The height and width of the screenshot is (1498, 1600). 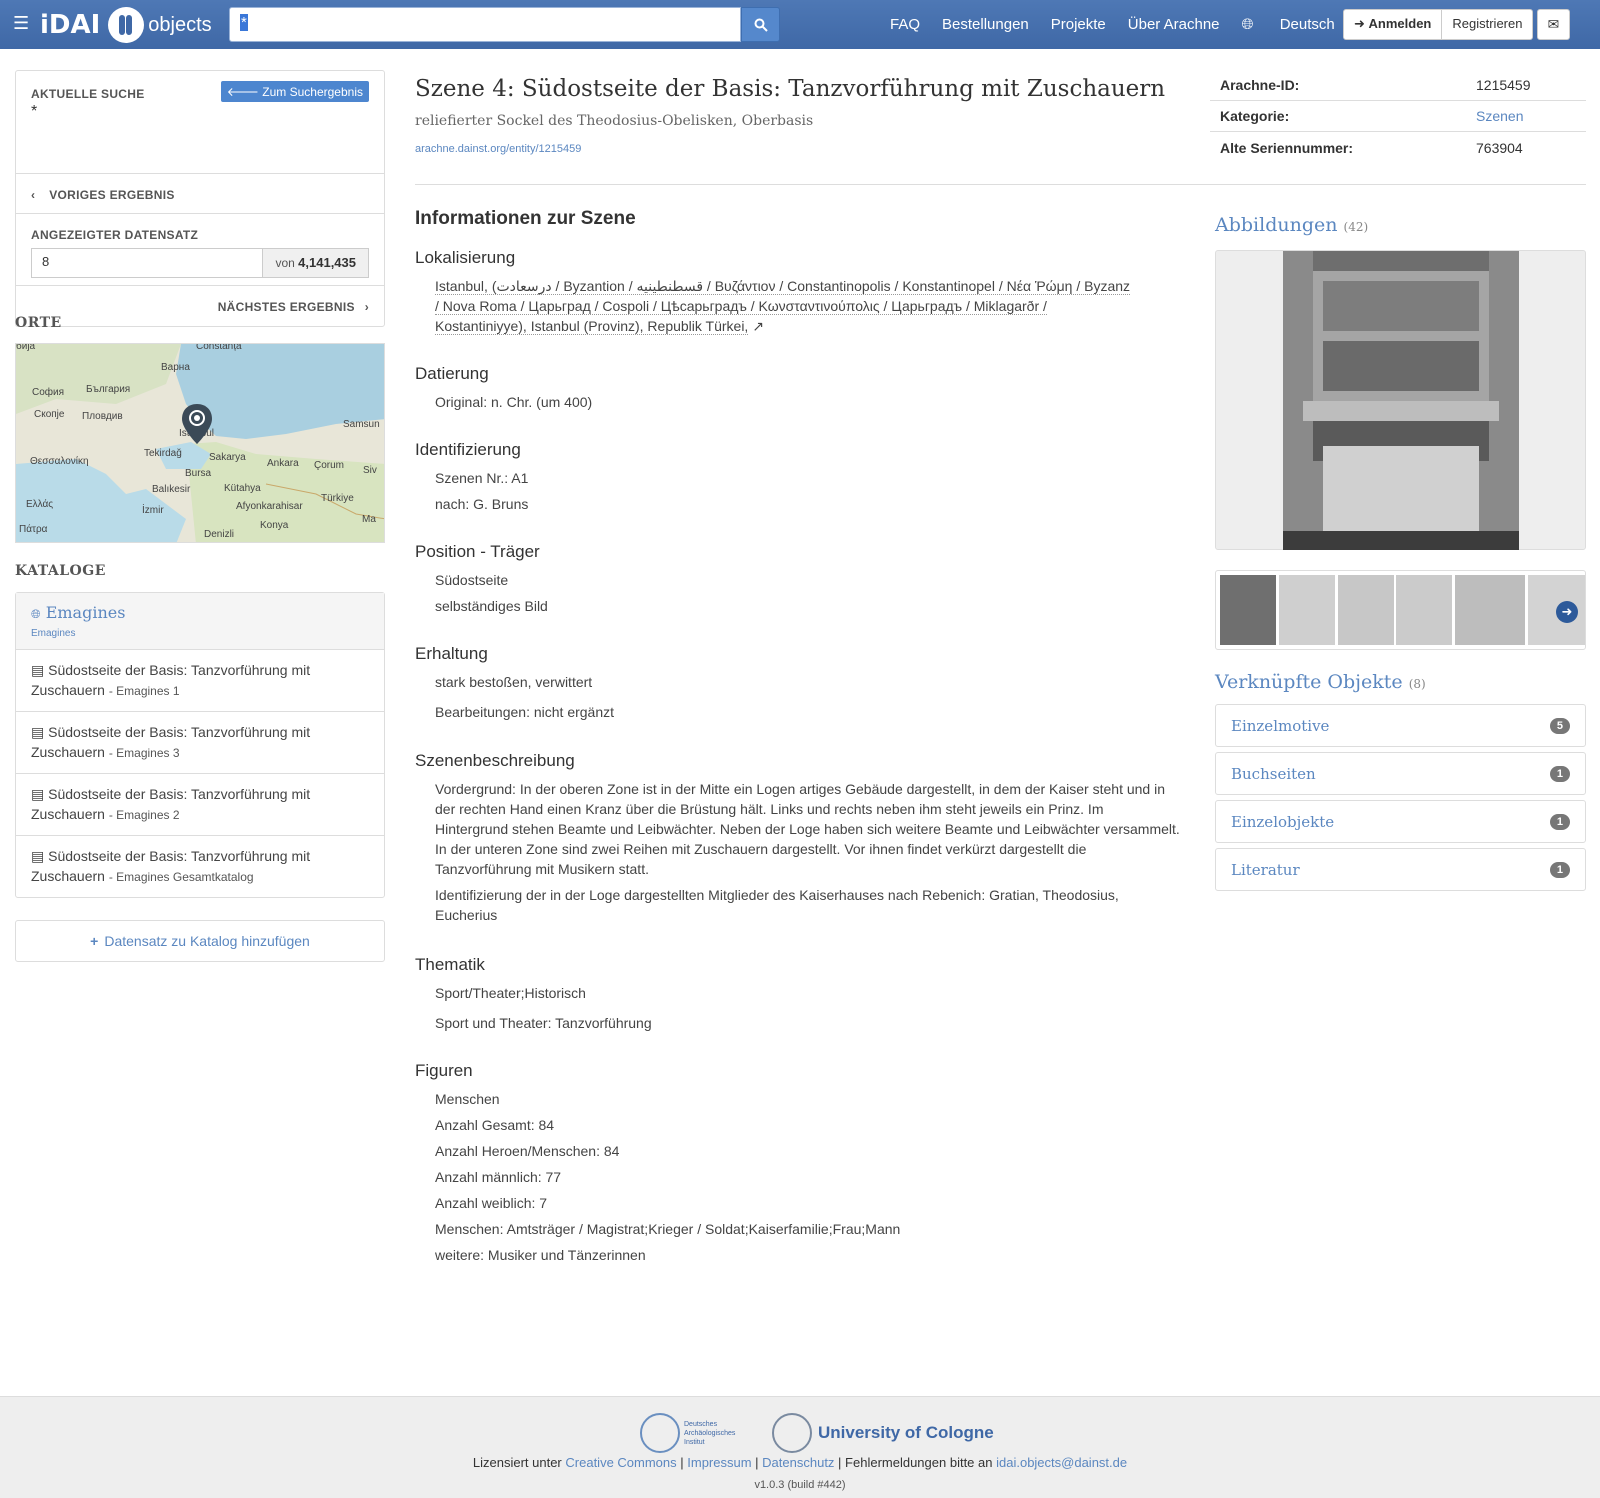 I want to click on section-datierung: Datierung Original: n. Chr. (um 400), so click(x=797, y=391).